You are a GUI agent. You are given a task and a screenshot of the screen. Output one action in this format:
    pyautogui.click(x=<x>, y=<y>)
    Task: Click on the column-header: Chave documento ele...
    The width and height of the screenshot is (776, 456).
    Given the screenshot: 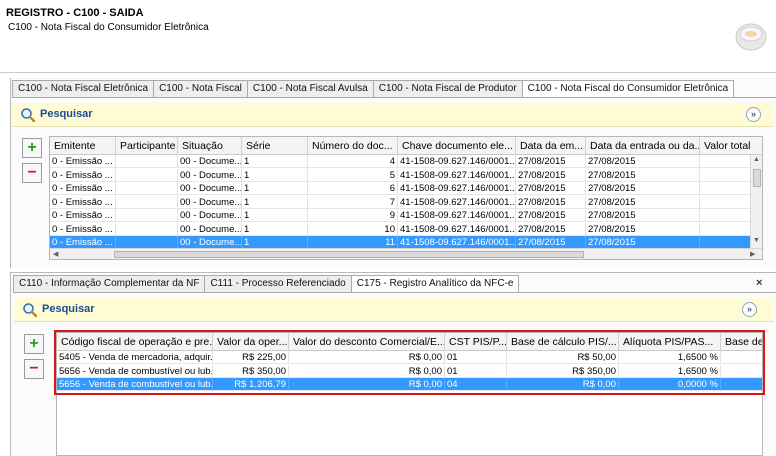 What is the action you would take?
    pyautogui.click(x=457, y=146)
    